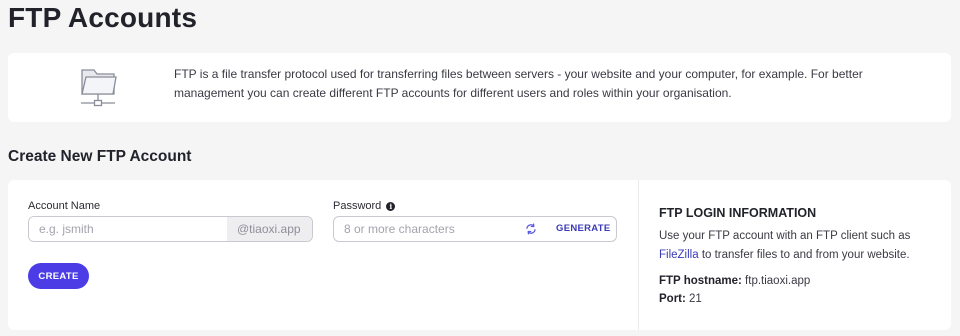 This screenshot has width=960, height=336. I want to click on hostname-label: FTP hostname:, so click(700, 281).